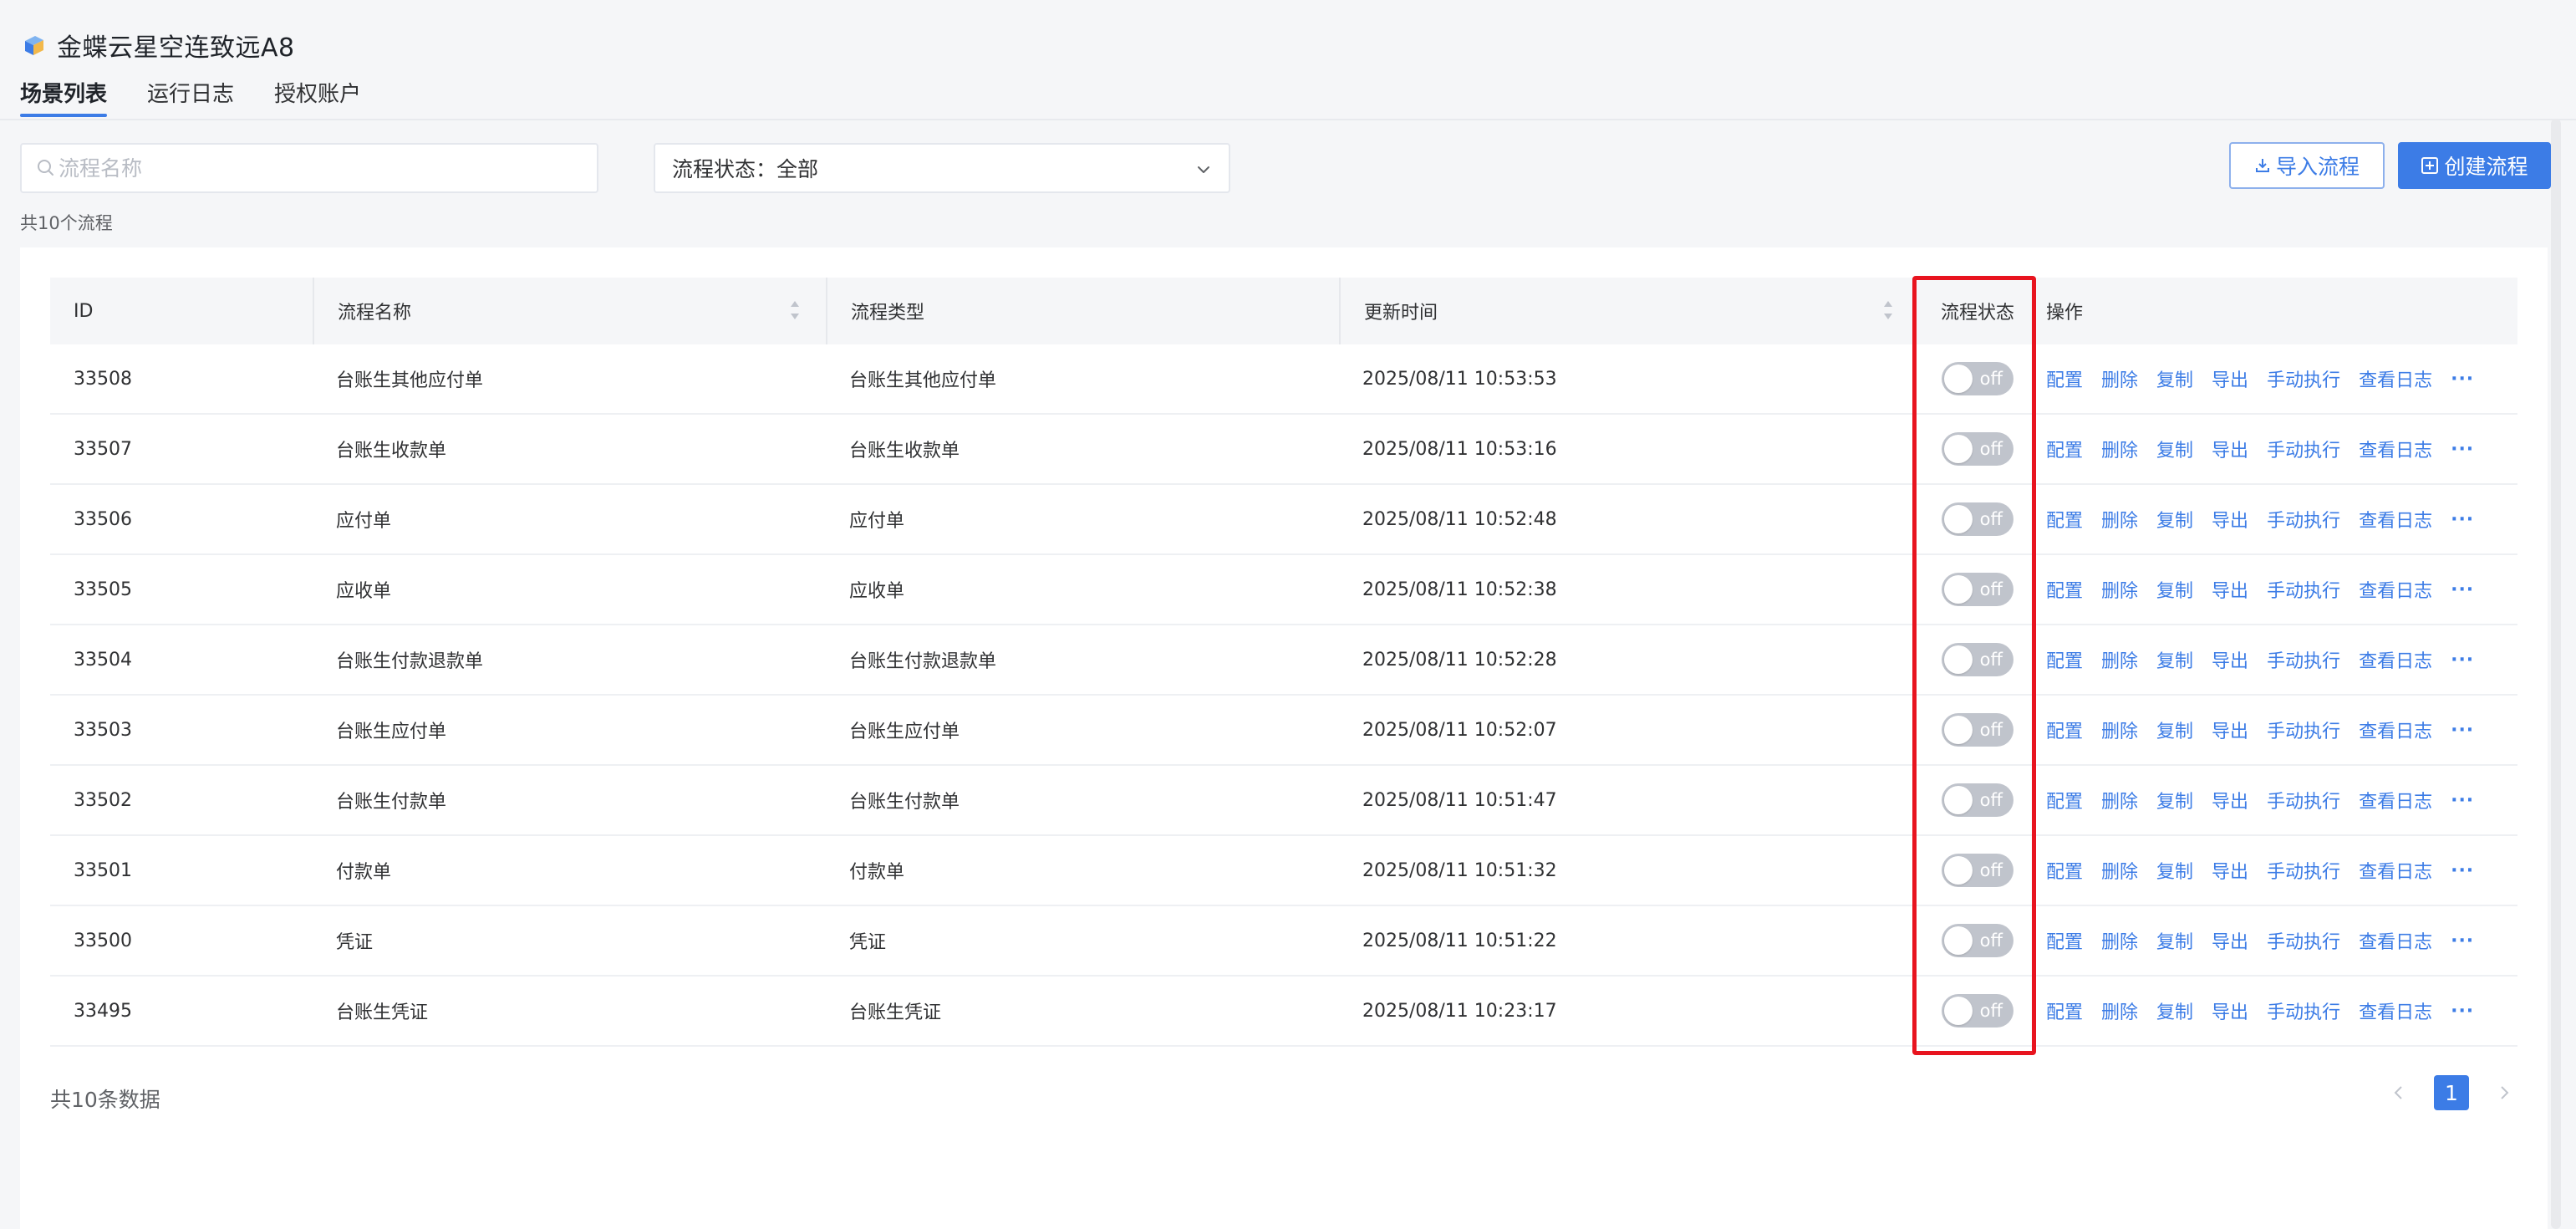 This screenshot has width=2576, height=1229. Describe the element at coordinates (318, 168) in the screenshot. I see `search-input` at that location.